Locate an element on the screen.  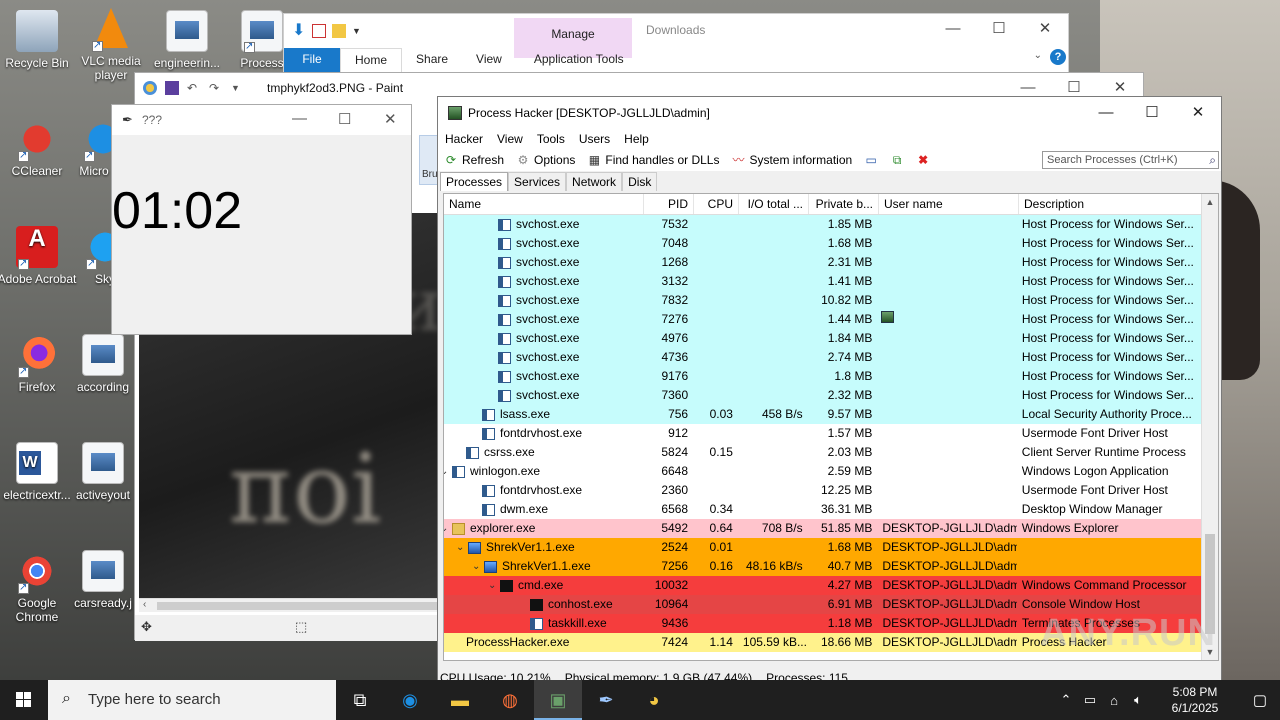
window-button: ▭ is located at coordinates (871, 160).